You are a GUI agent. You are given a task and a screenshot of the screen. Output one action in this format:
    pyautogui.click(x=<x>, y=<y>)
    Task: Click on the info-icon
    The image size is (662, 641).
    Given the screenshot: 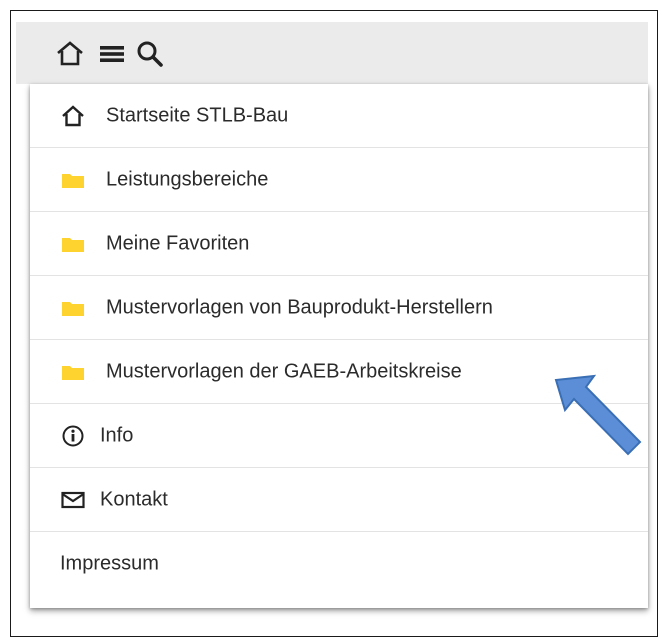 What is the action you would take?
    pyautogui.click(x=73, y=436)
    